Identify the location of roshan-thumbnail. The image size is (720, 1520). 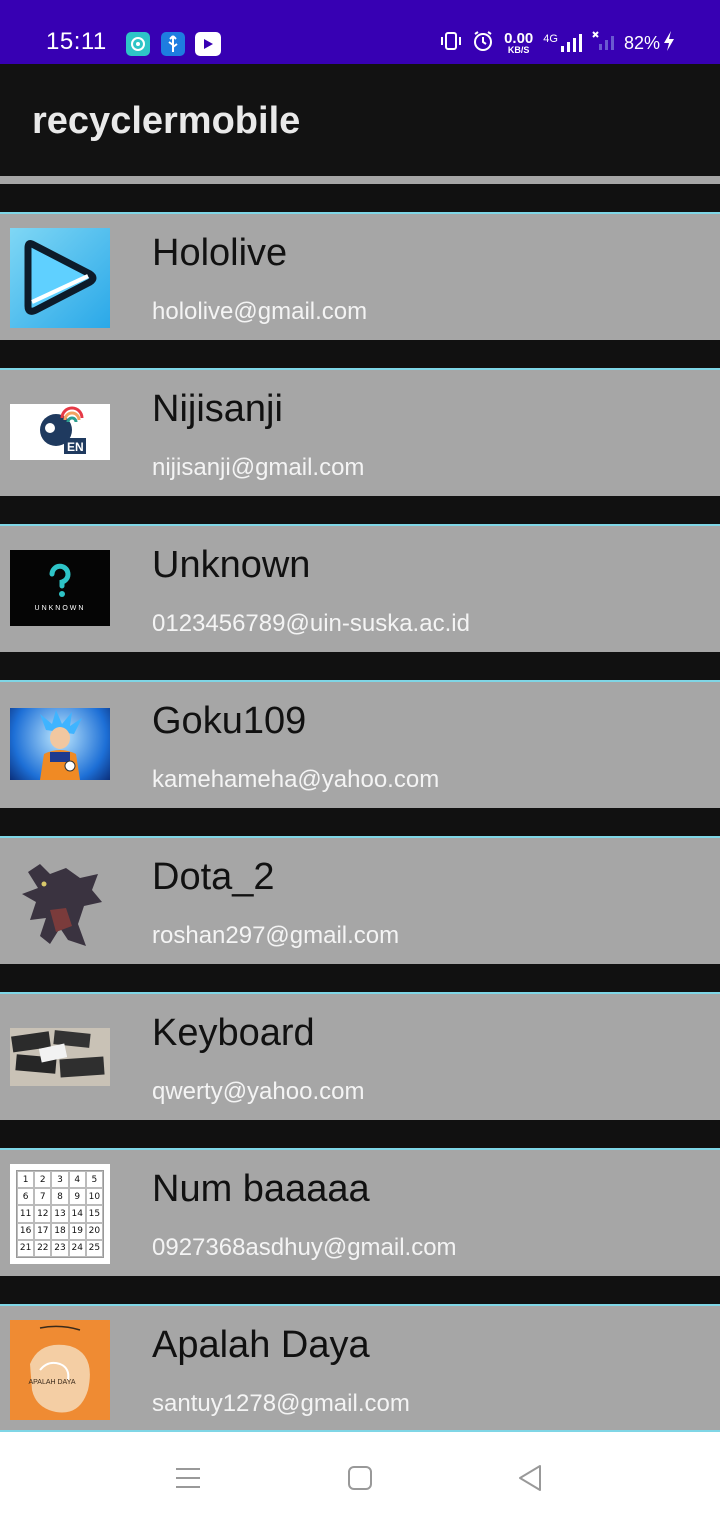
(60, 902).